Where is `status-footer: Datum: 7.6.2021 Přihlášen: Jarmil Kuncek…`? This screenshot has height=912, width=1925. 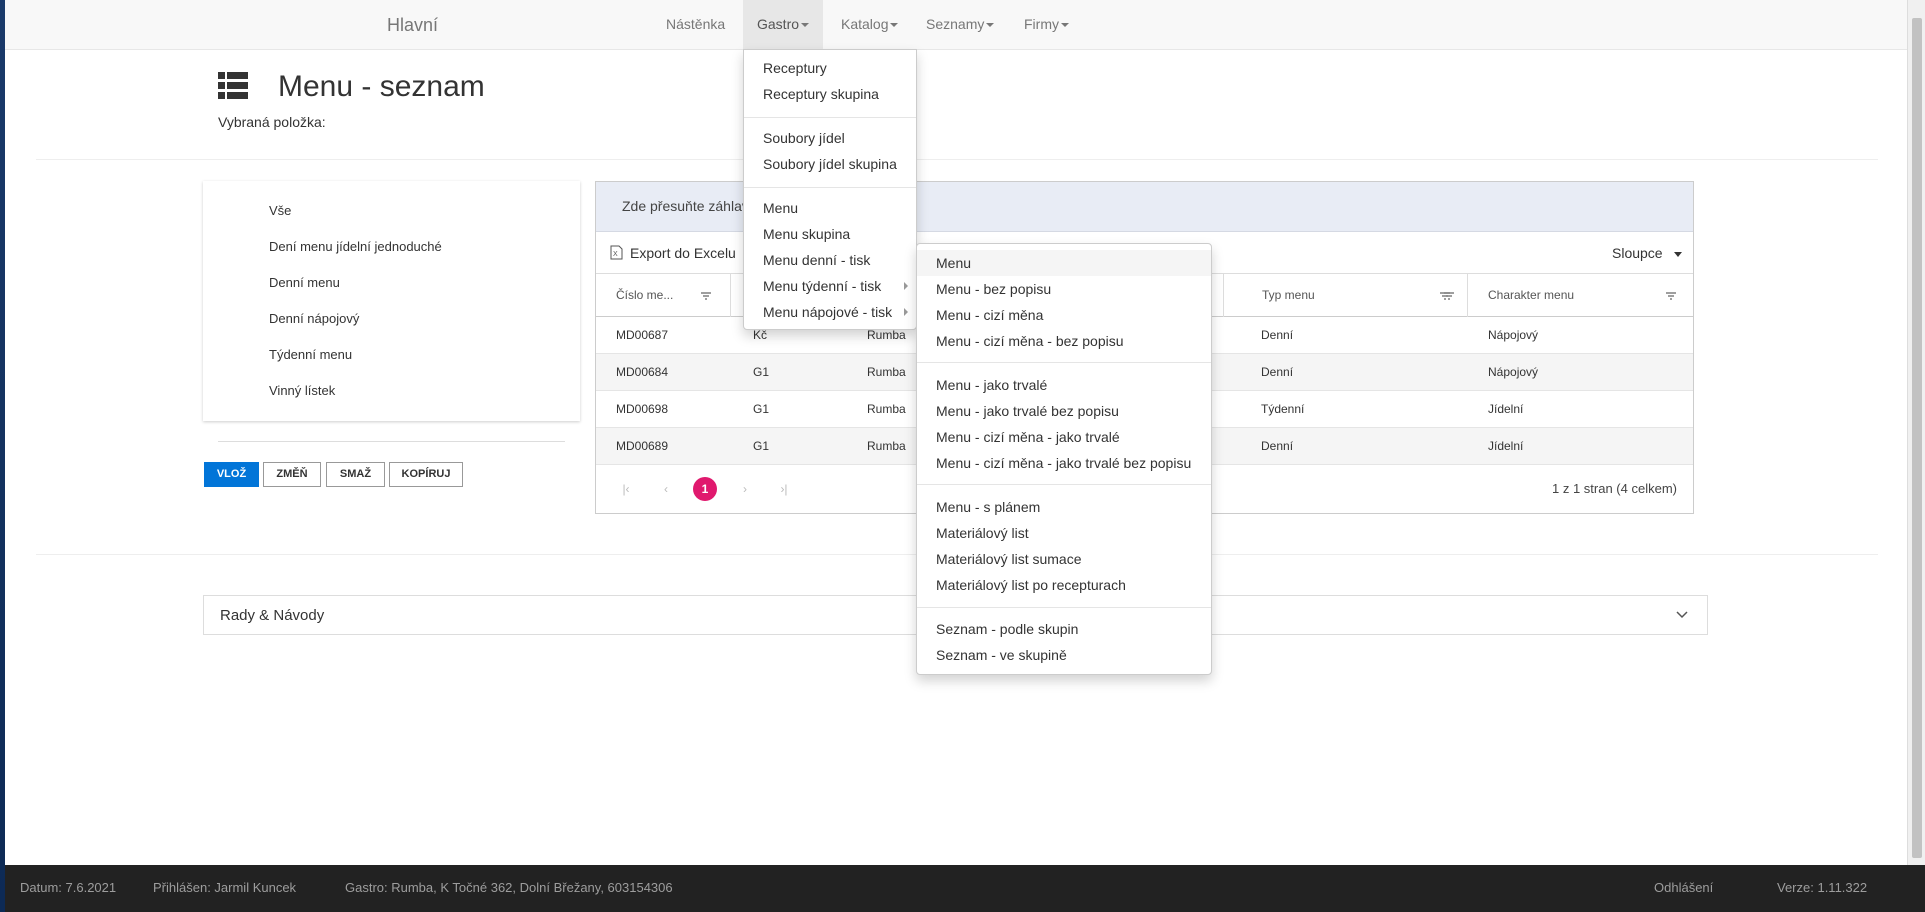 status-footer: Datum: 7.6.2021 Přihlášen: Jarmil Kuncek… is located at coordinates (965, 888).